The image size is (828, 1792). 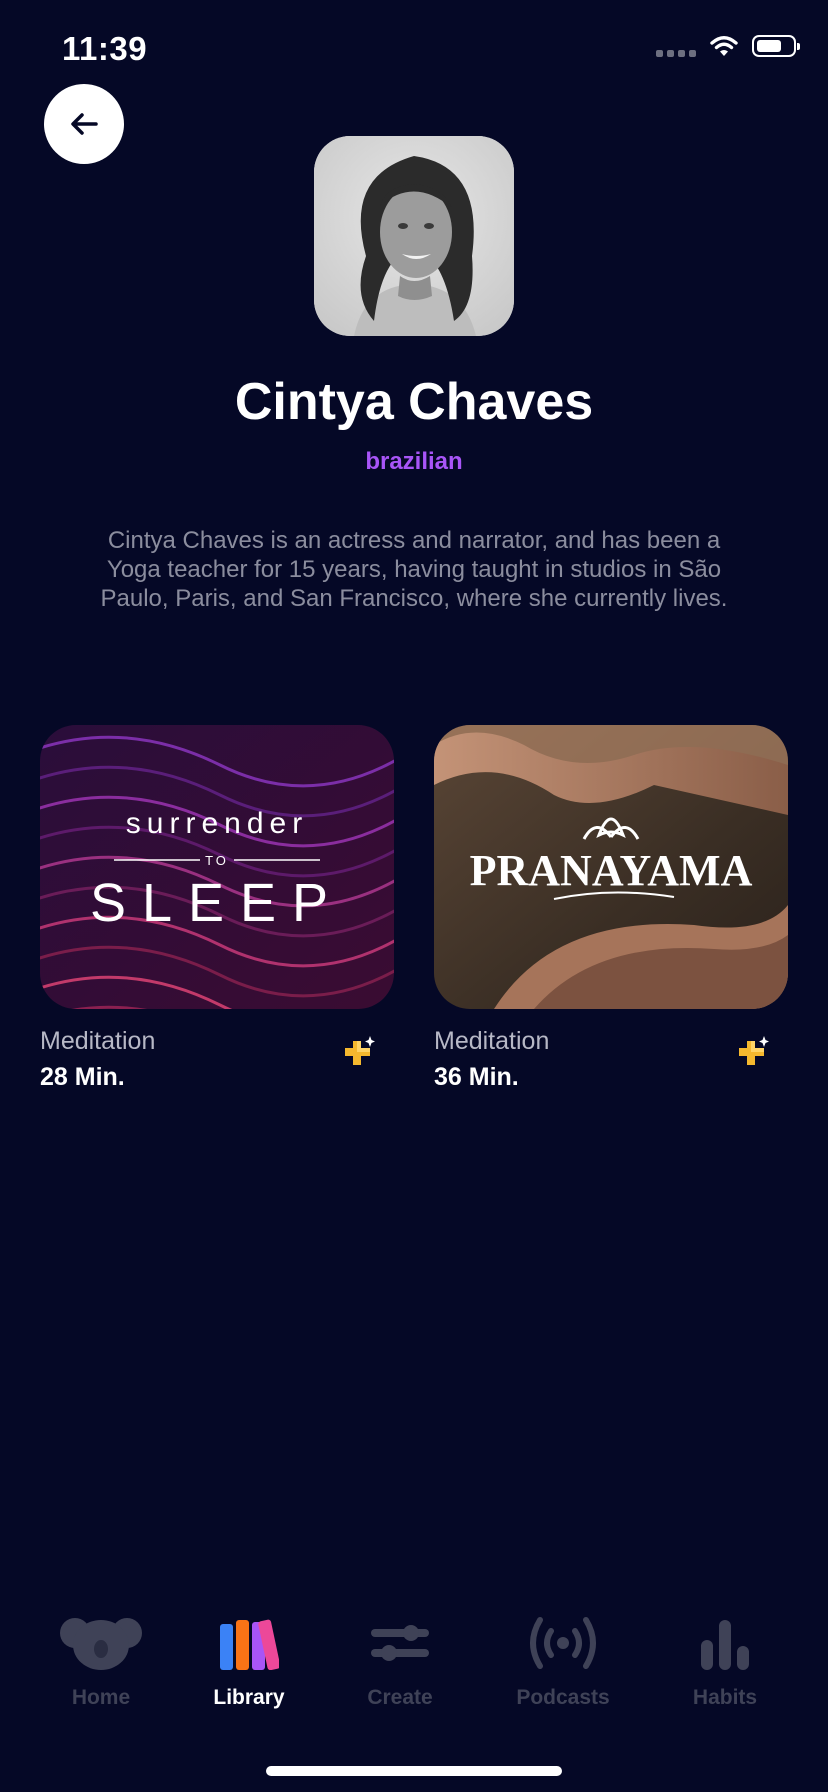 What do you see at coordinates (776, 46) in the screenshot?
I see `battery-icon` at bounding box center [776, 46].